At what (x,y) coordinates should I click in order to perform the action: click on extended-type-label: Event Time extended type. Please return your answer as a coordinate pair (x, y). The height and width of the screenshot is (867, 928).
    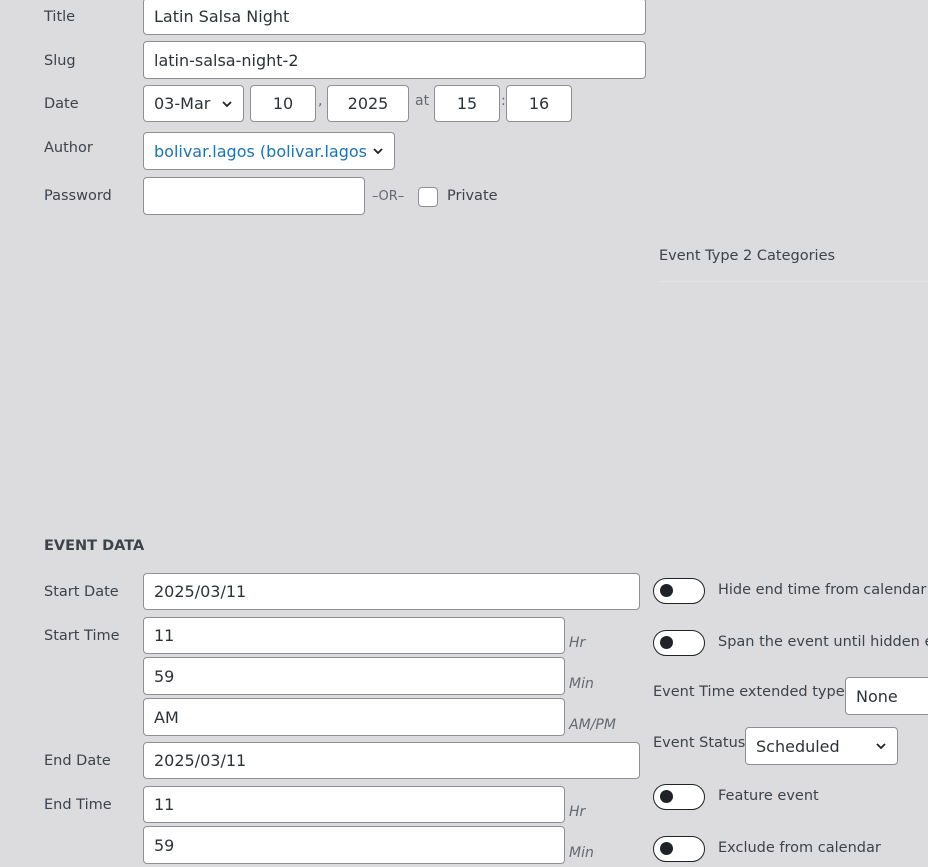
    Looking at the image, I should click on (749, 692).